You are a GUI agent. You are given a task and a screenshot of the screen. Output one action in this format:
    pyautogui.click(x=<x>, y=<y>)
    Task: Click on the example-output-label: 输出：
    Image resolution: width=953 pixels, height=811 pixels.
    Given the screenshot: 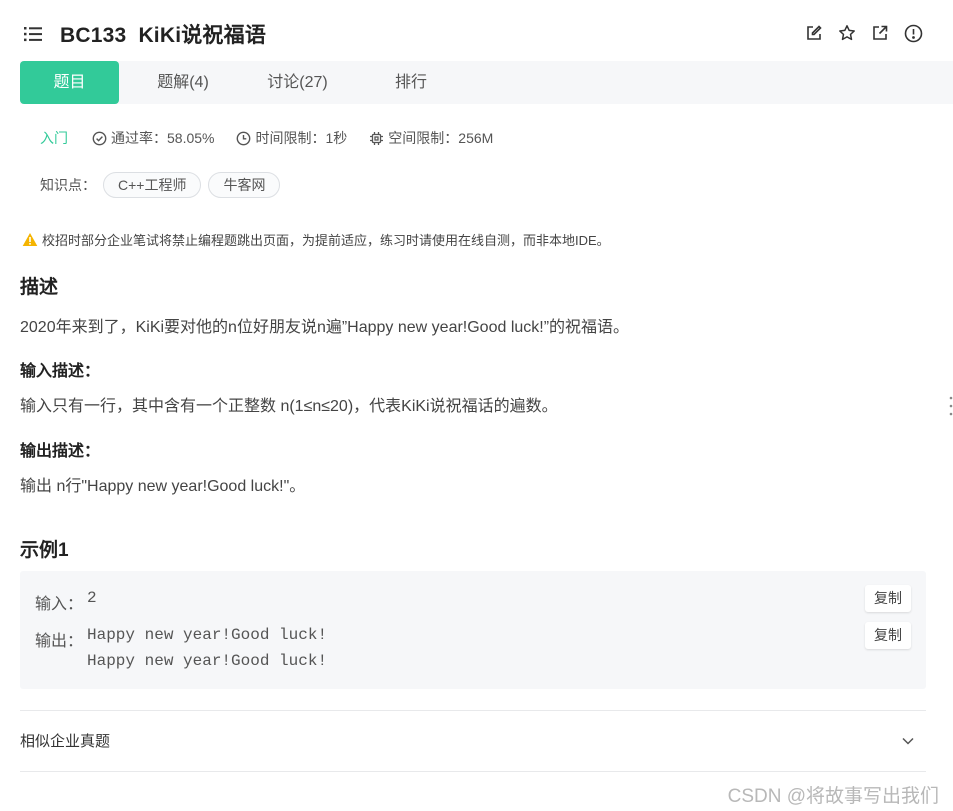 What is the action you would take?
    pyautogui.click(x=59, y=641)
    